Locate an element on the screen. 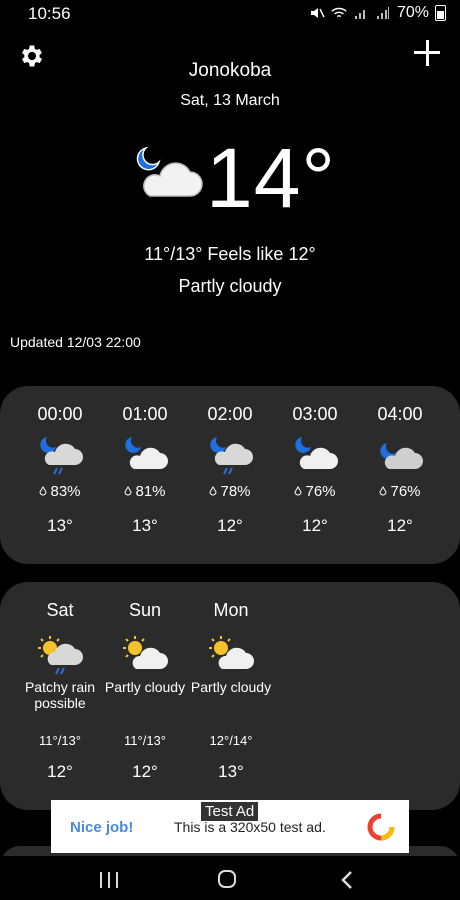 Image resolution: width=460 pixels, height=900 pixels. hour-humidity: 83% is located at coordinates (60, 491).